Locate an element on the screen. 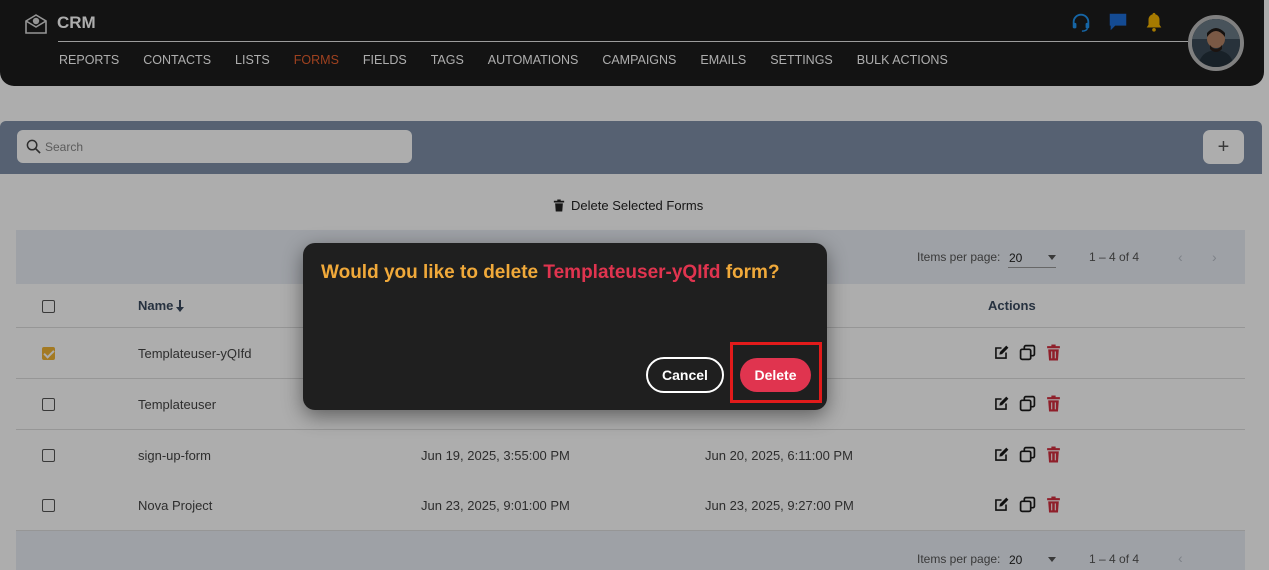  dialog-message-prefix: Would you like to delete is located at coordinates (432, 272).